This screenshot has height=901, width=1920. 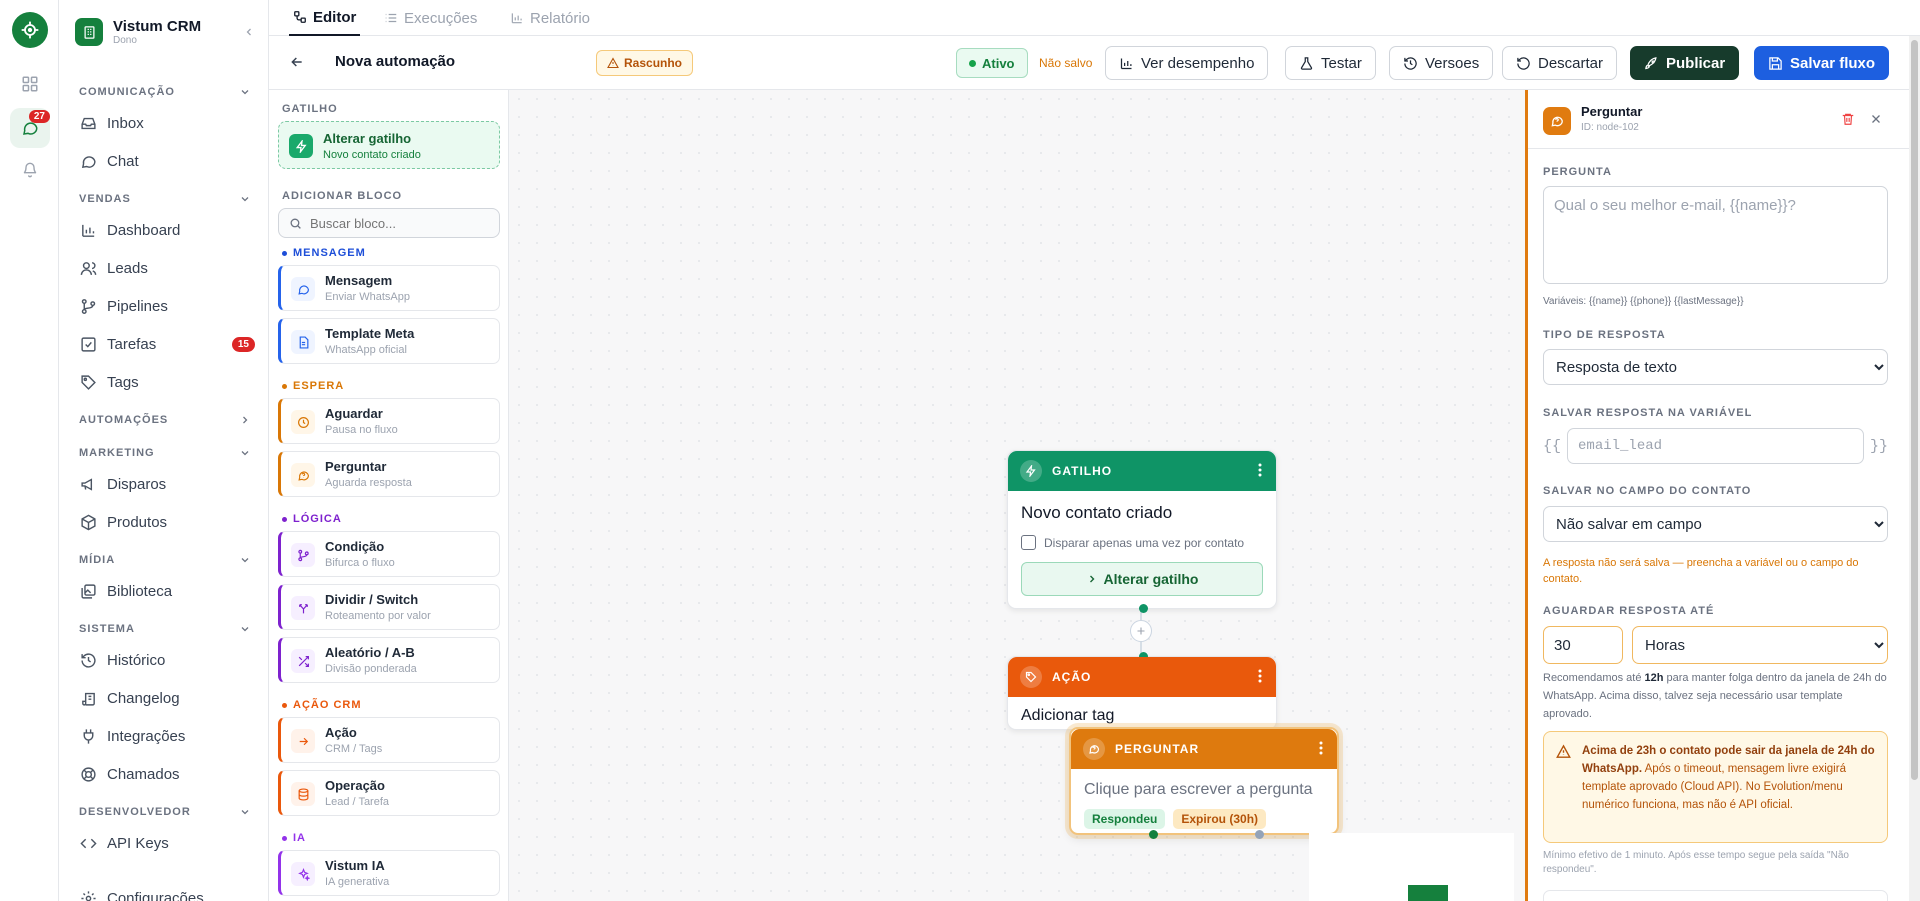 I want to click on shuffle-icon, so click(x=303, y=661).